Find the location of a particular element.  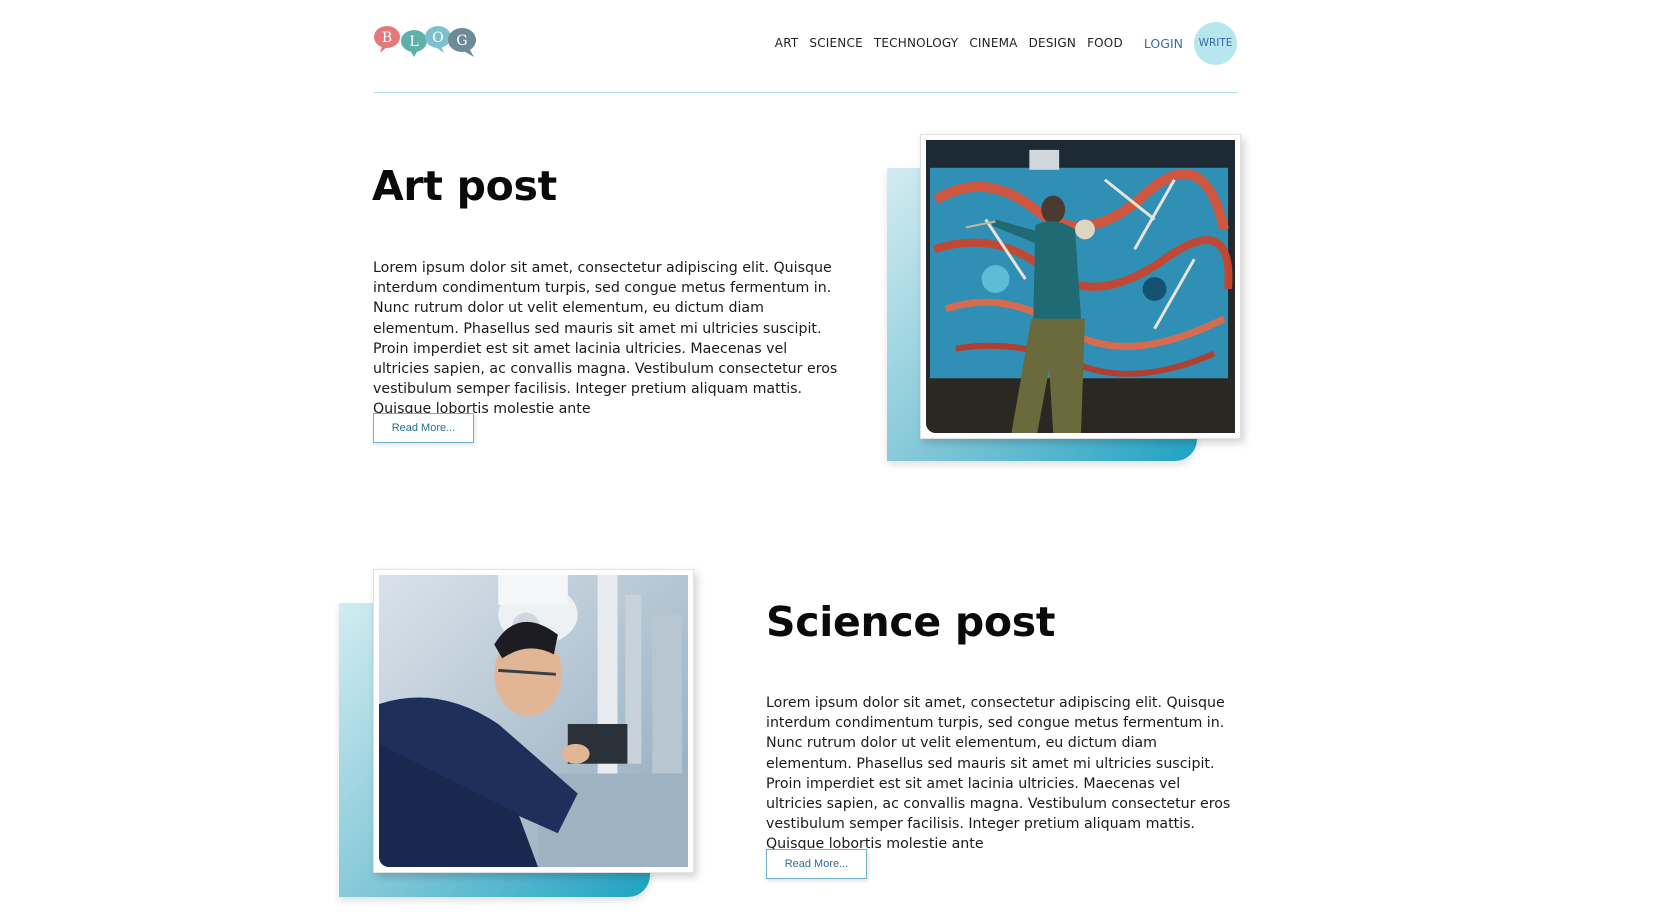

nav-item-science: SCIENCE is located at coordinates (835, 43).